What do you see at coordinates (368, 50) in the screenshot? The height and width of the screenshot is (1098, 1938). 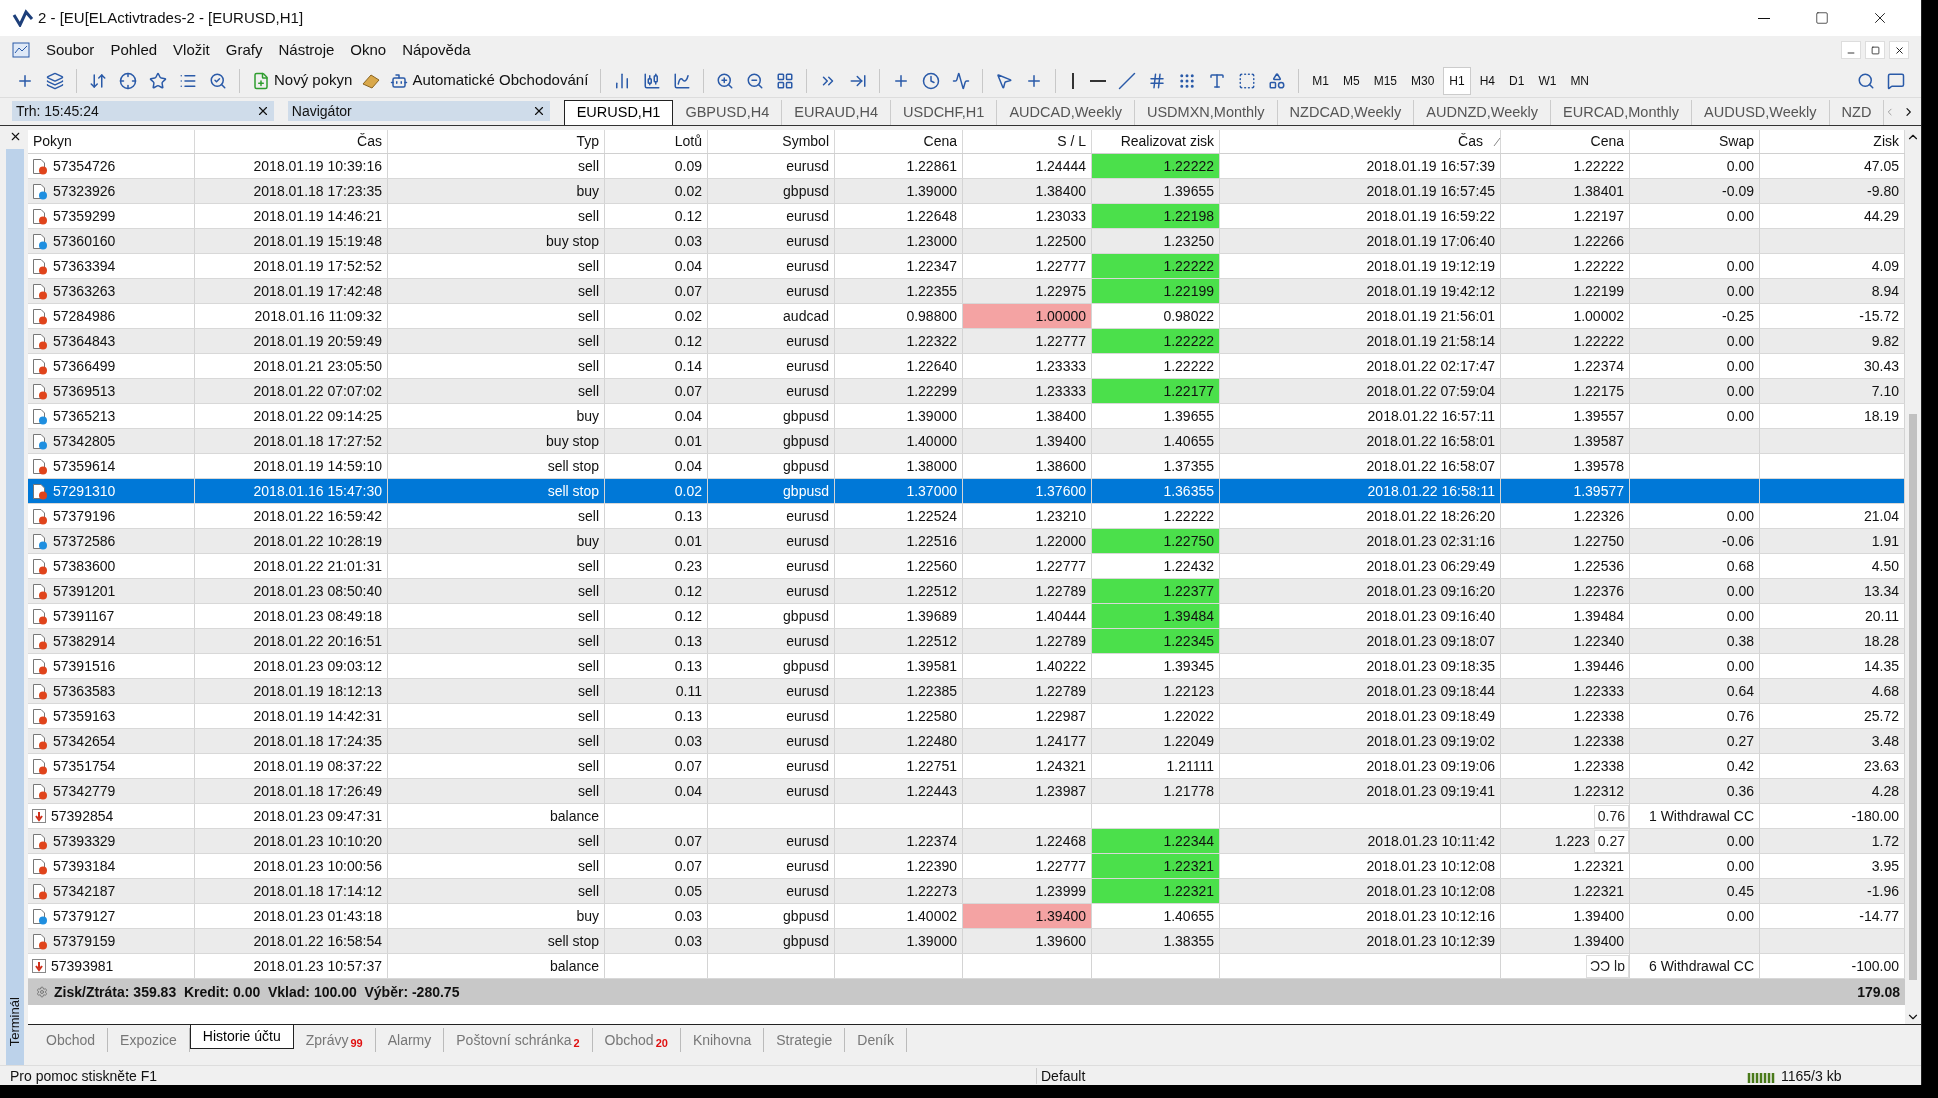 I see `menu-item: Okno` at bounding box center [368, 50].